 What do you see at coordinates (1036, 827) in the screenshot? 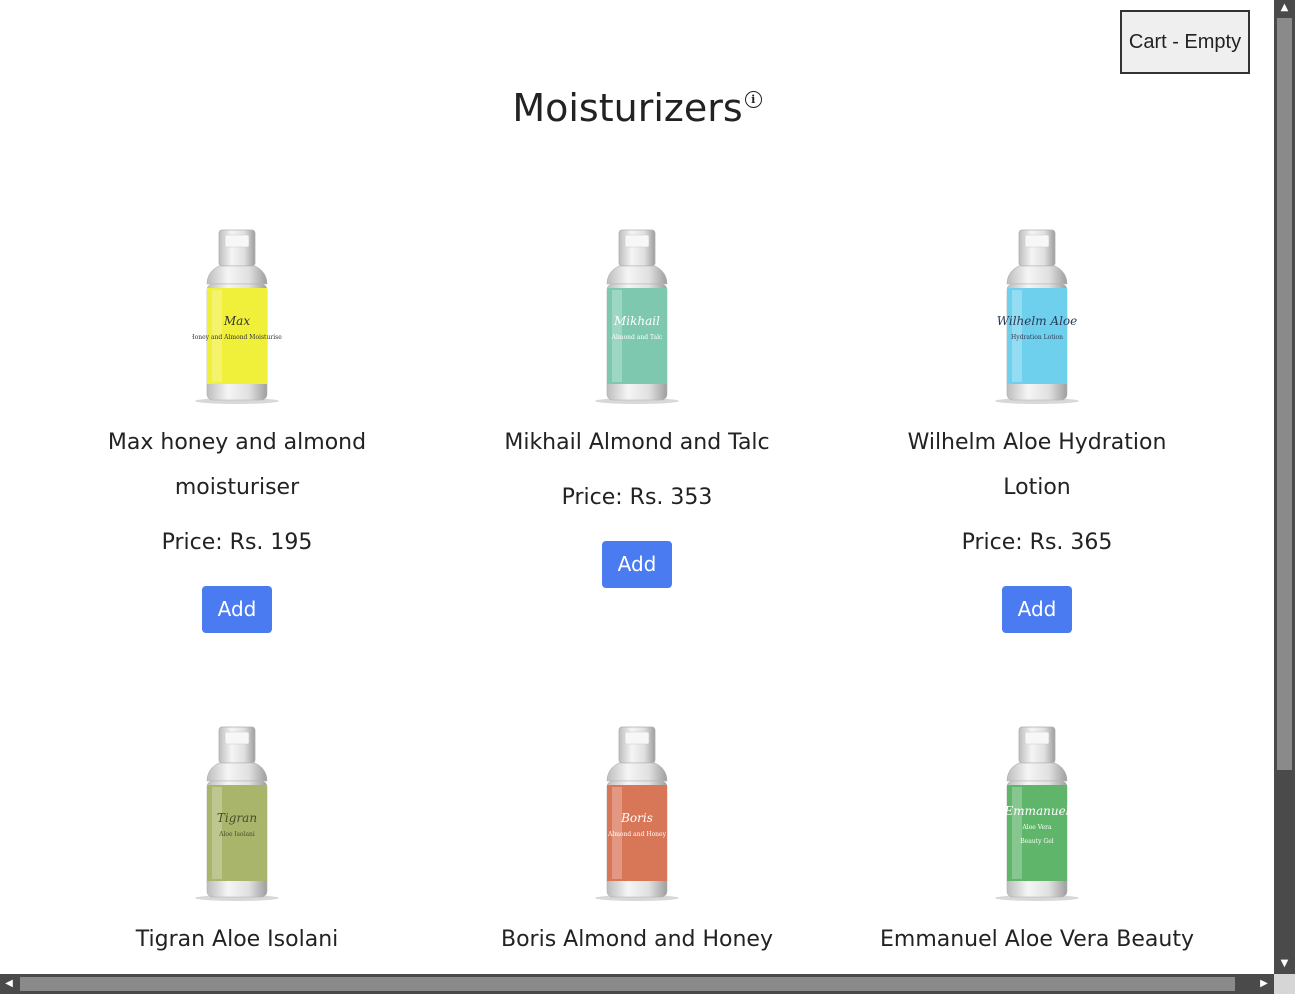
I see `bottle-label-text: Aloe Vera` at bounding box center [1036, 827].